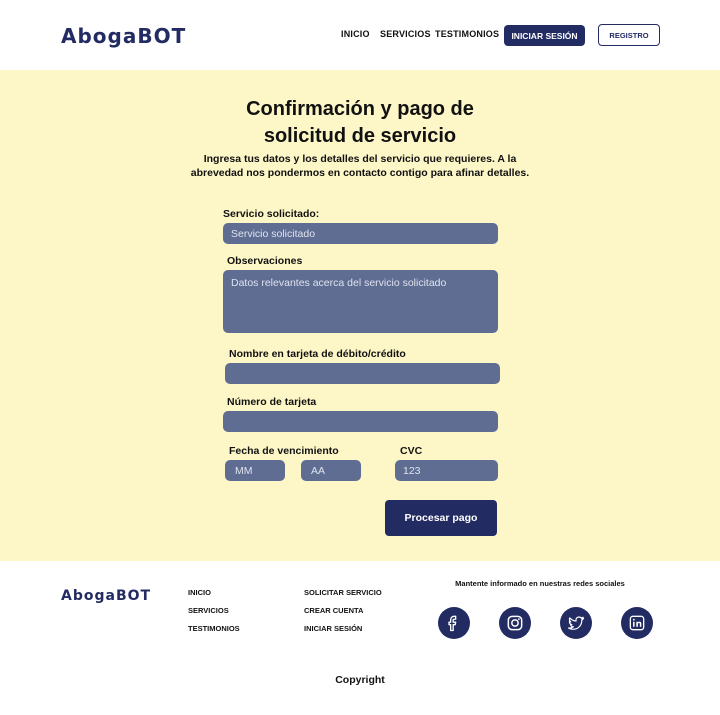 The height and width of the screenshot is (715, 720). What do you see at coordinates (317, 354) in the screenshot?
I see `card-name-label: Nombre en tarjeta de débito/crédito` at bounding box center [317, 354].